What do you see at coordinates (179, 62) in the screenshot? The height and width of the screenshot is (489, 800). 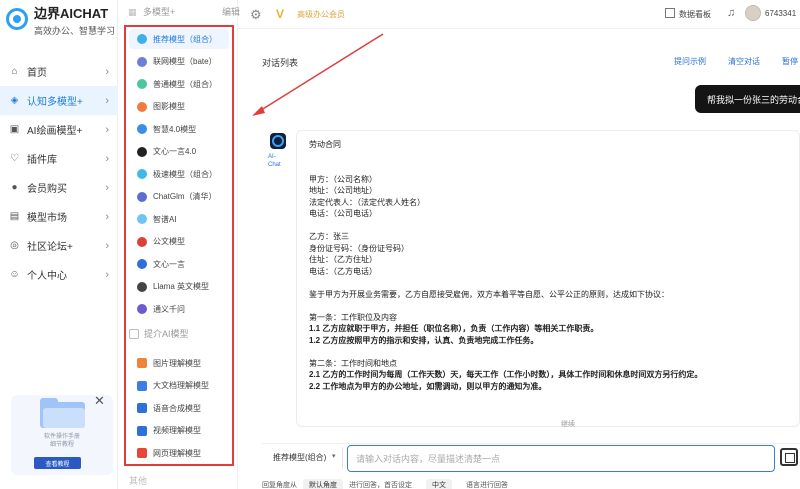 I see `model-item: 联网模型（bate）` at bounding box center [179, 62].